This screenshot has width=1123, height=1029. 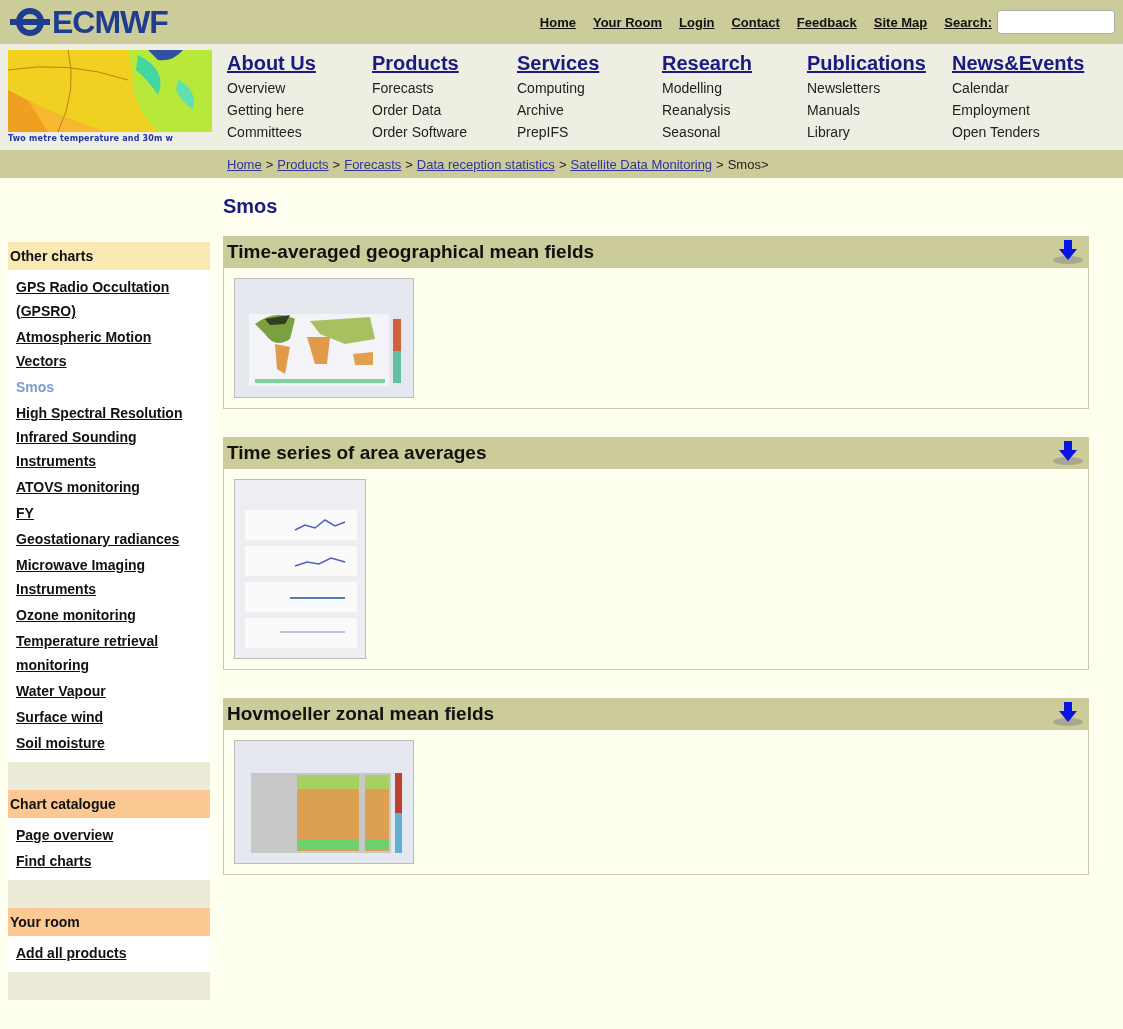 What do you see at coordinates (589, 63) in the screenshot?
I see `nav-heading-link: Services` at bounding box center [589, 63].